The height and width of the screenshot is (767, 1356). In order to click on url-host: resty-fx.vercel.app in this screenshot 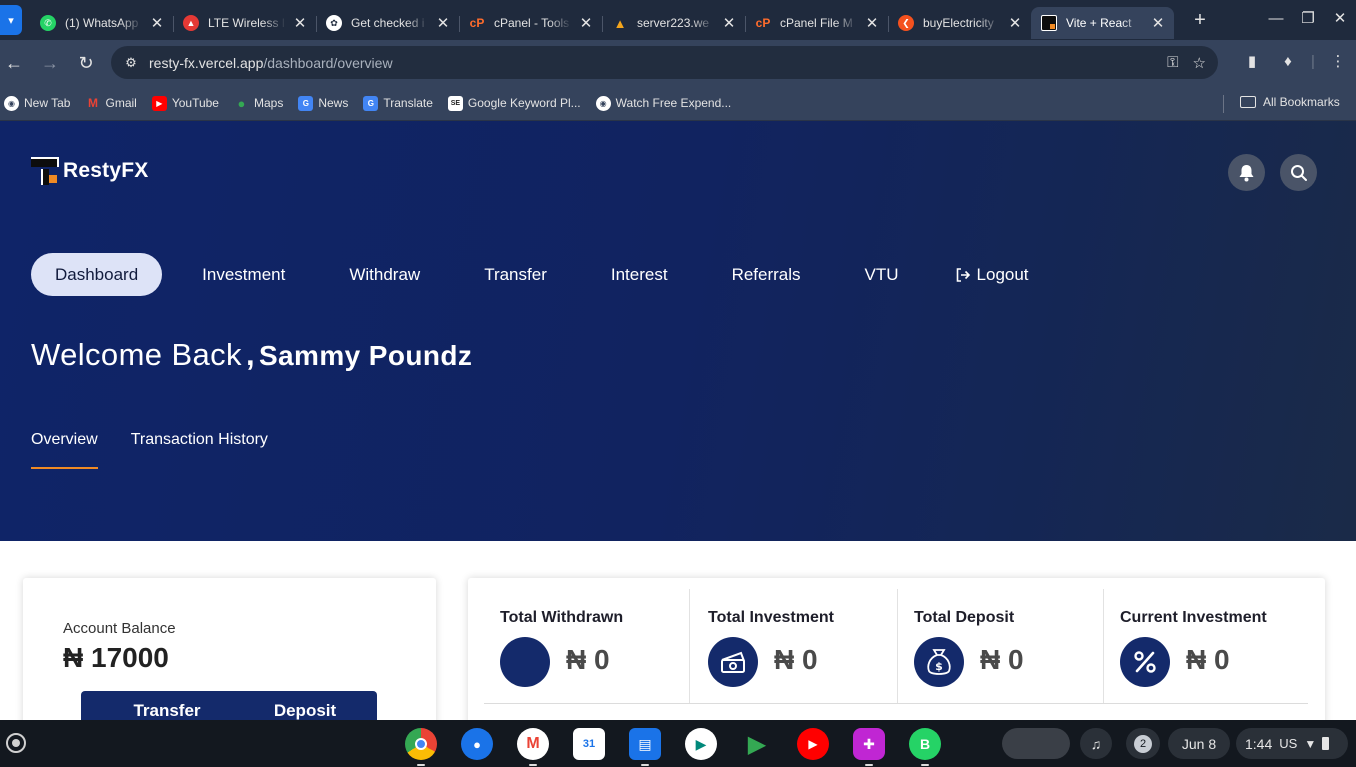, I will do `click(206, 62)`.